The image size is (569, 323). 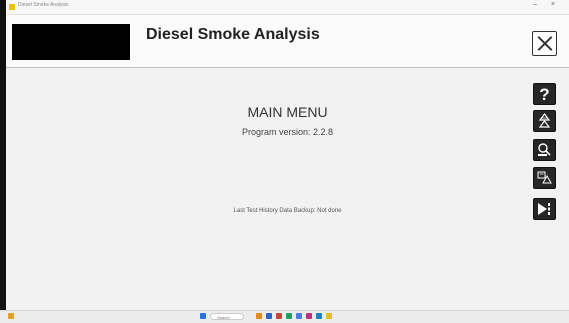 I want to click on help-icon: ?, so click(x=544, y=94).